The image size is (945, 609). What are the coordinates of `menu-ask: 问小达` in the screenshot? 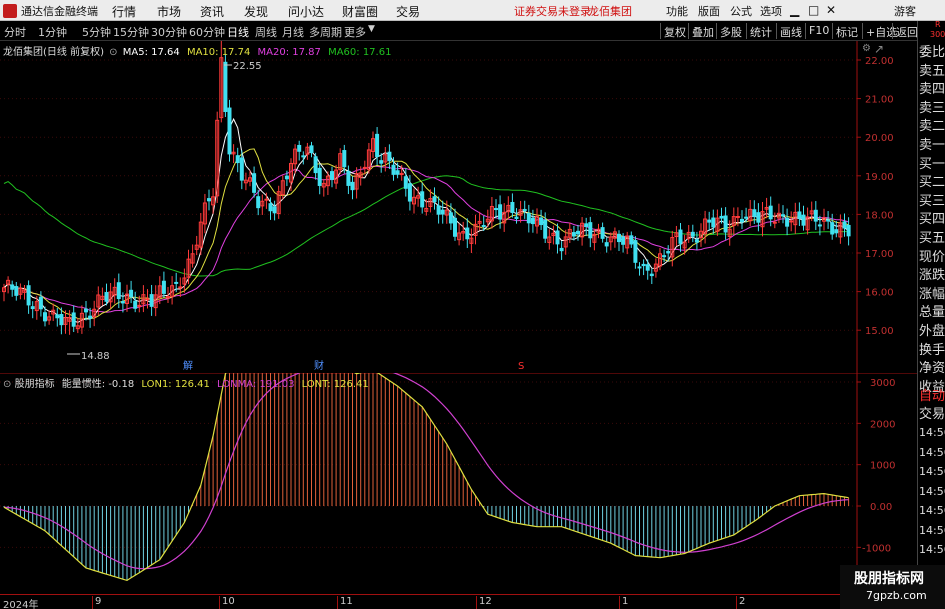 It's located at (306, 11).